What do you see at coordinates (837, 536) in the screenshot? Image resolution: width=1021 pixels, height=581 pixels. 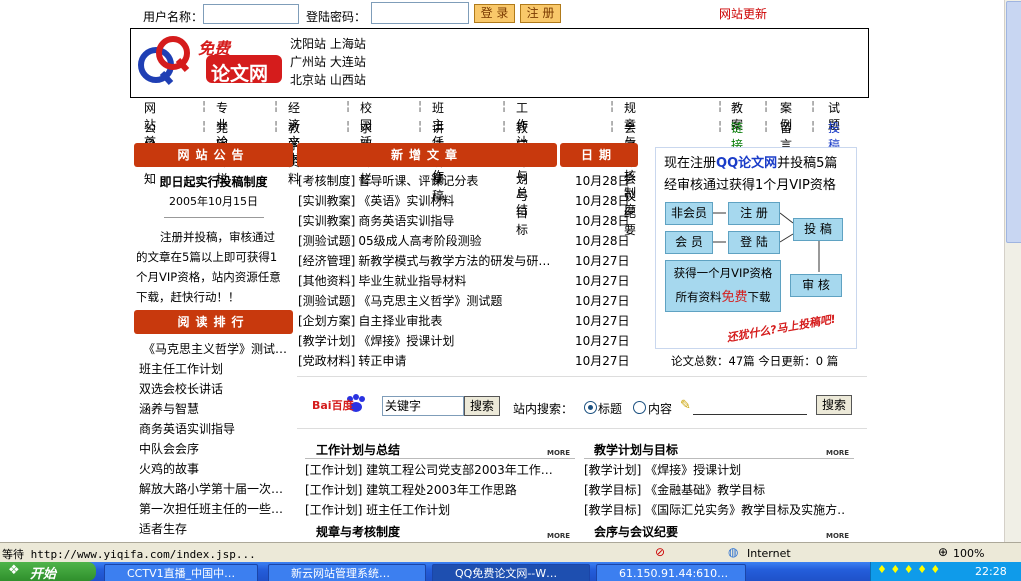 I see `meeting-more: MORE` at bounding box center [837, 536].